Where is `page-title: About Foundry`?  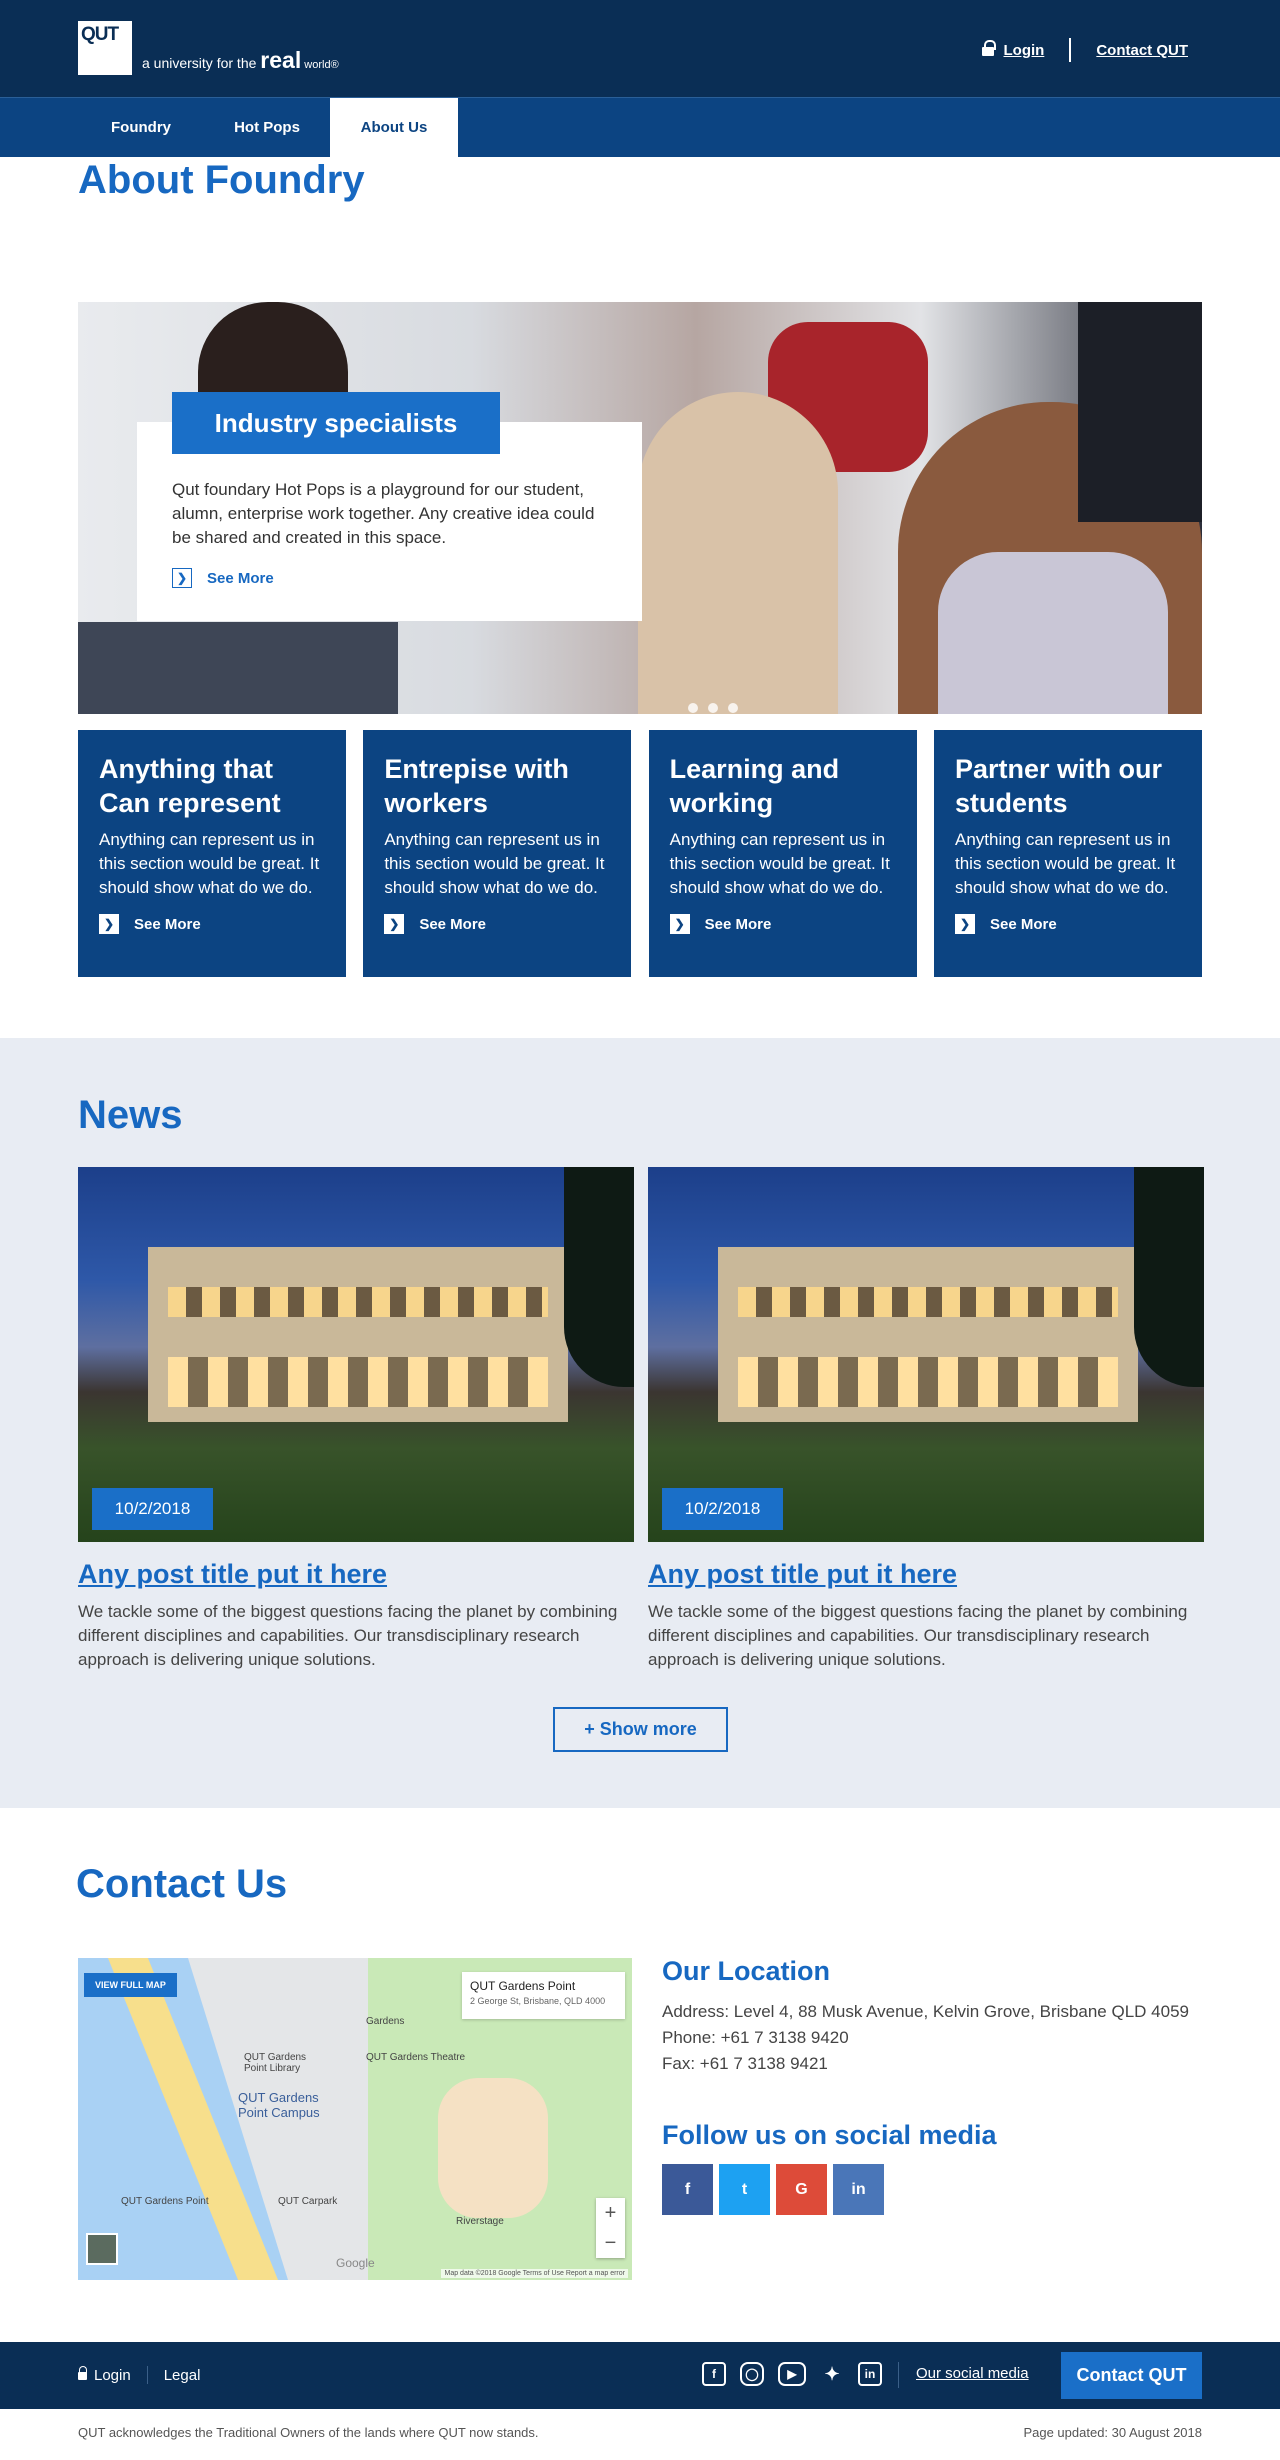
page-title: About Foundry is located at coordinates (221, 180).